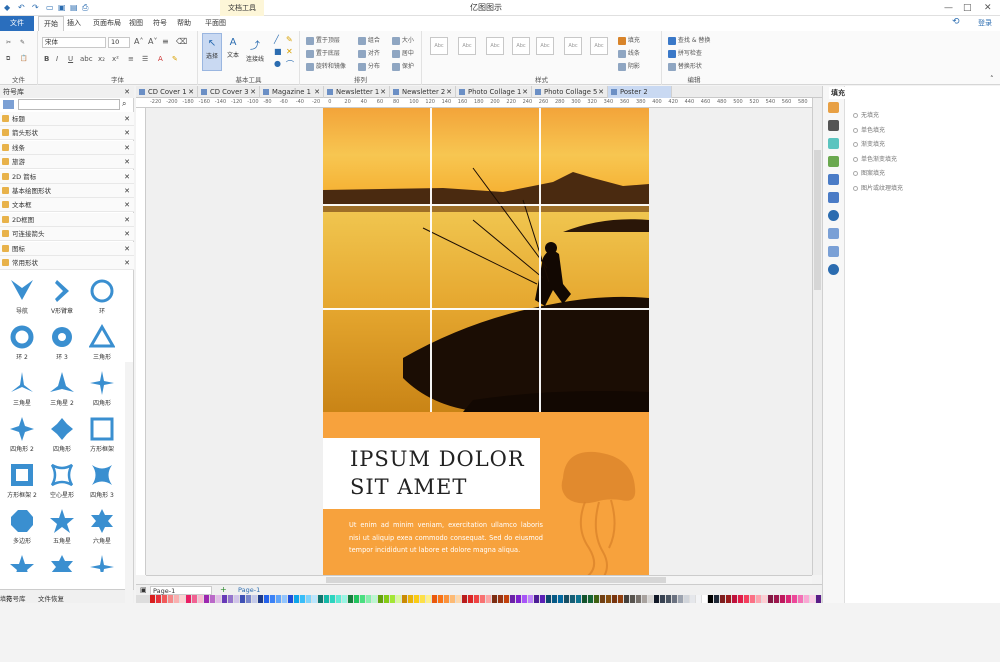 This screenshot has height=662, width=1000. I want to click on library-shape-item: 环, so click(102, 296).